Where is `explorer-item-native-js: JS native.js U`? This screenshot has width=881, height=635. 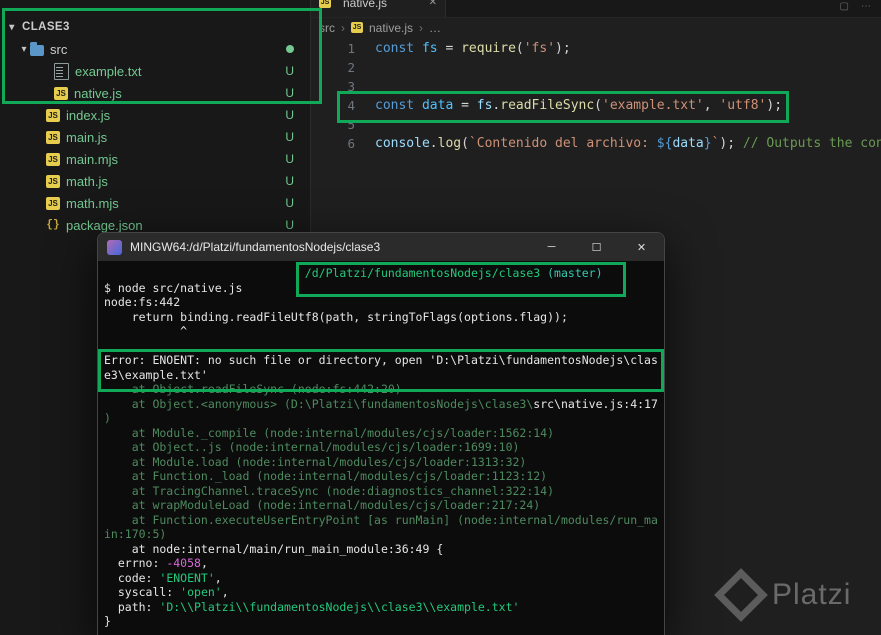
explorer-item-native-js: JS native.js U is located at coordinates (155, 93).